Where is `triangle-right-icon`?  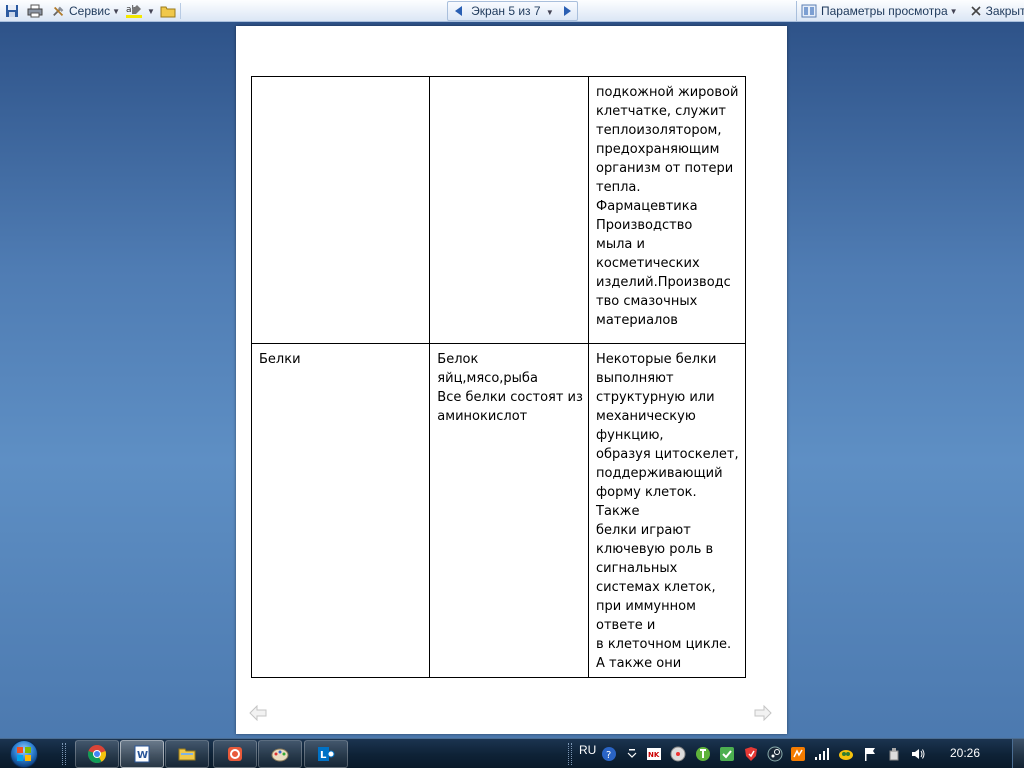 triangle-right-icon is located at coordinates (567, 11).